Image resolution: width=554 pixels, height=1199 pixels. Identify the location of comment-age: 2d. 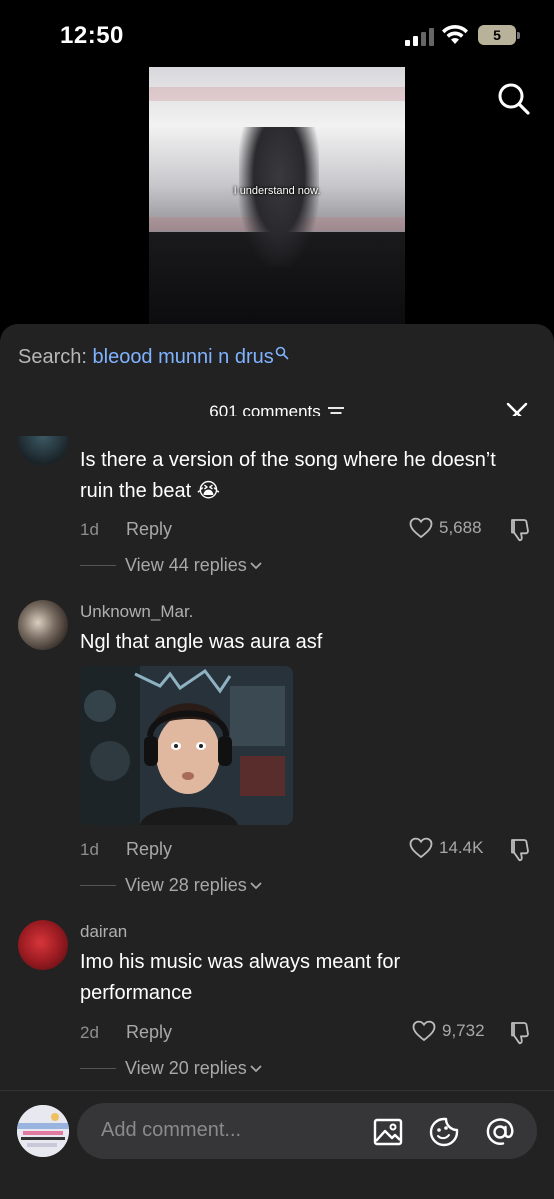
(89, 1032).